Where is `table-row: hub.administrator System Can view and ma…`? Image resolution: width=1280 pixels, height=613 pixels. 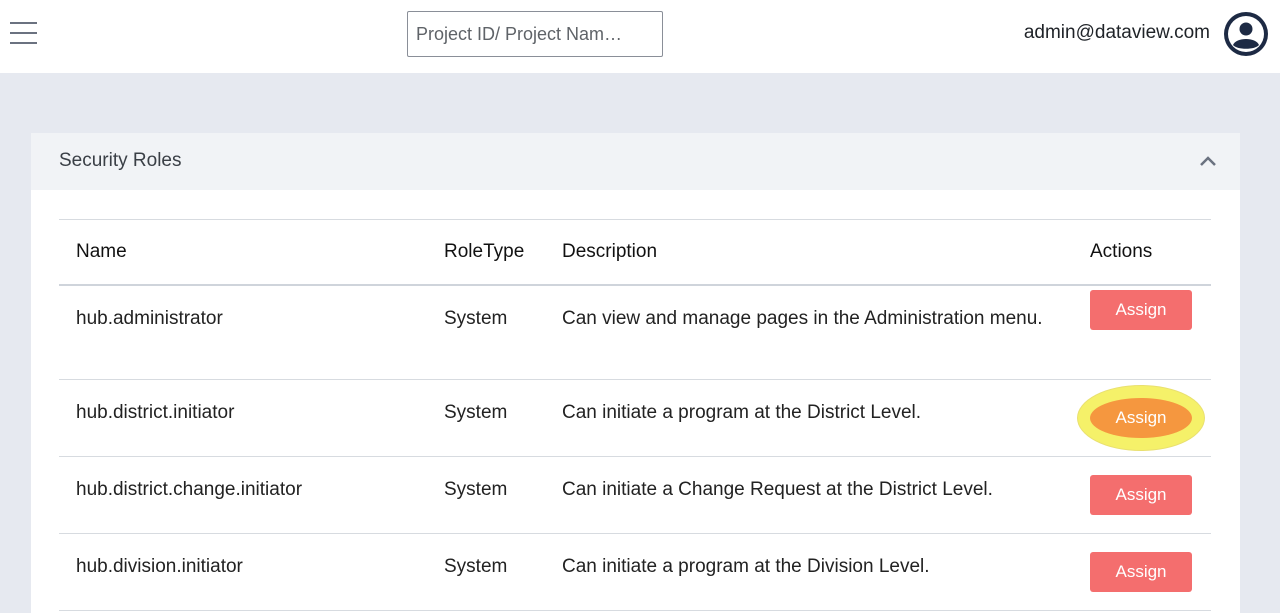
table-row: hub.administrator System Can view and ma… is located at coordinates (635, 332).